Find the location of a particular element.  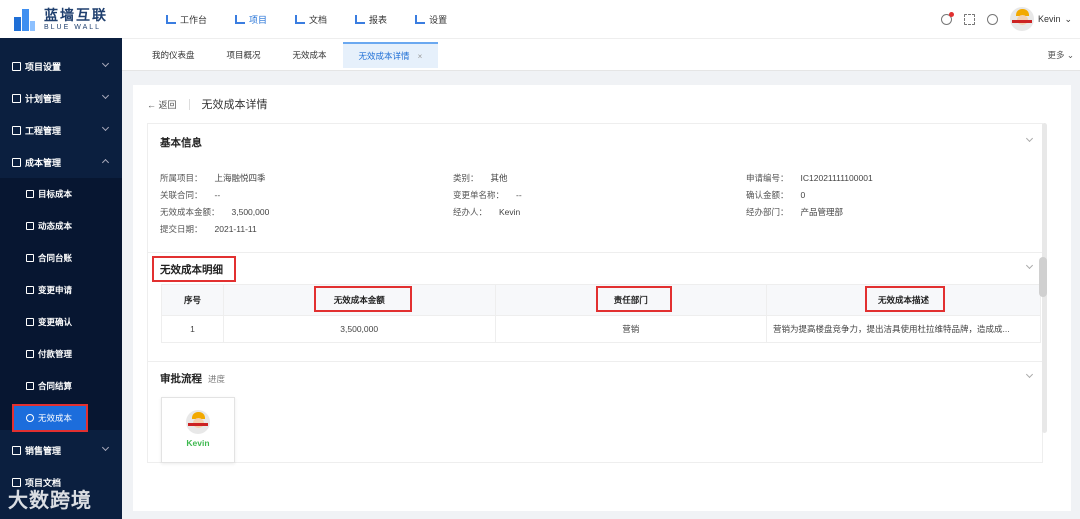

approver-name: Kevin is located at coordinates (198, 443).